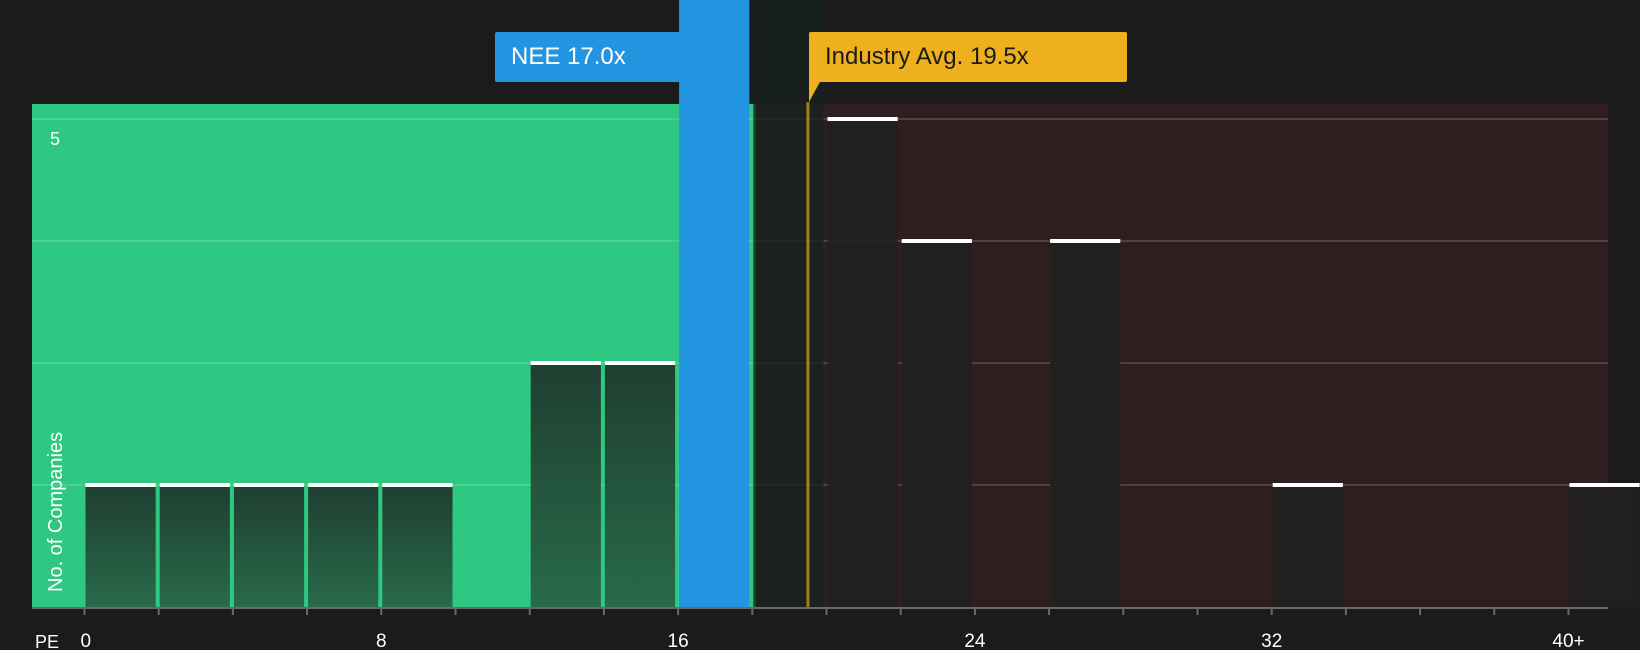 Image resolution: width=1640 pixels, height=650 pixels. Describe the element at coordinates (975, 640) in the screenshot. I see `x-tick-label: 24` at that location.